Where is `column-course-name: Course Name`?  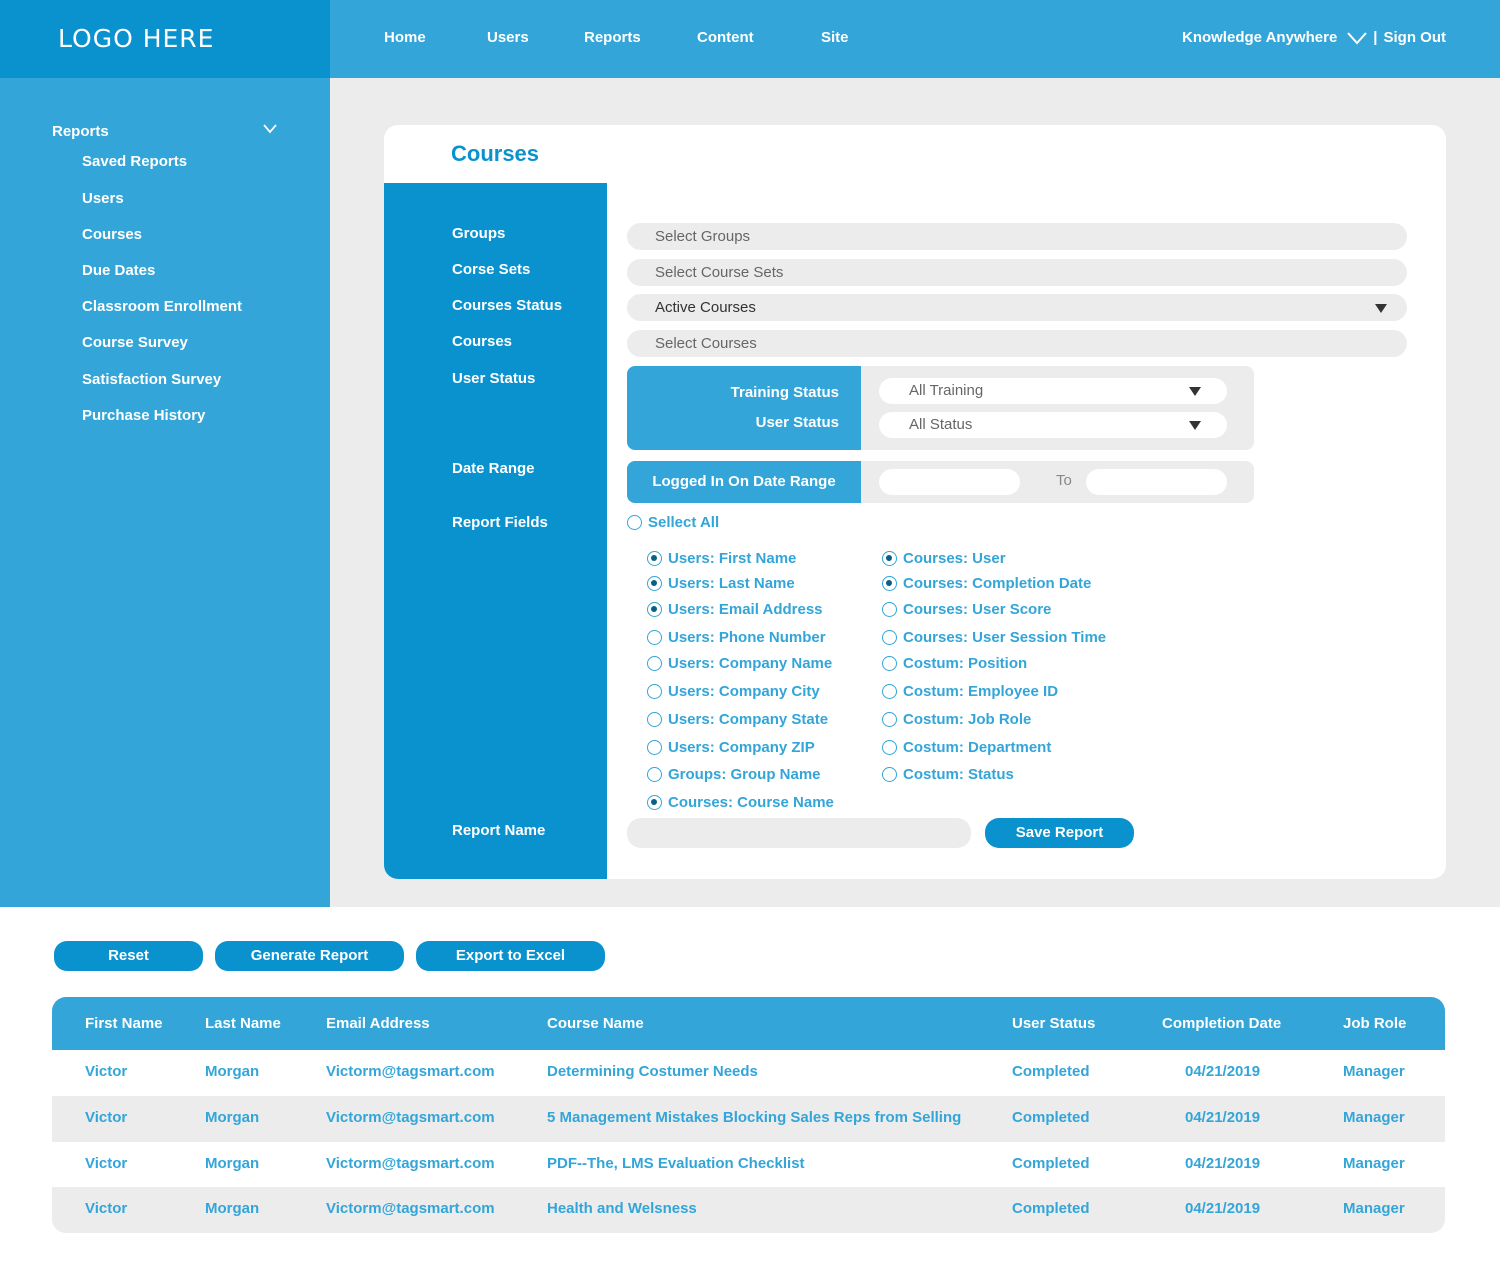
column-course-name: Course Name is located at coordinates (595, 1023).